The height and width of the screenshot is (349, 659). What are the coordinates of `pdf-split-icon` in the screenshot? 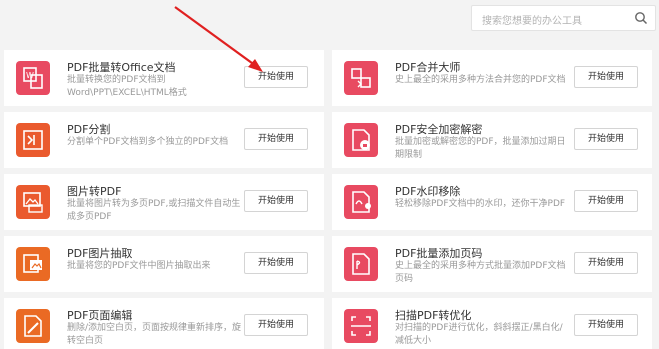 It's located at (33, 140).